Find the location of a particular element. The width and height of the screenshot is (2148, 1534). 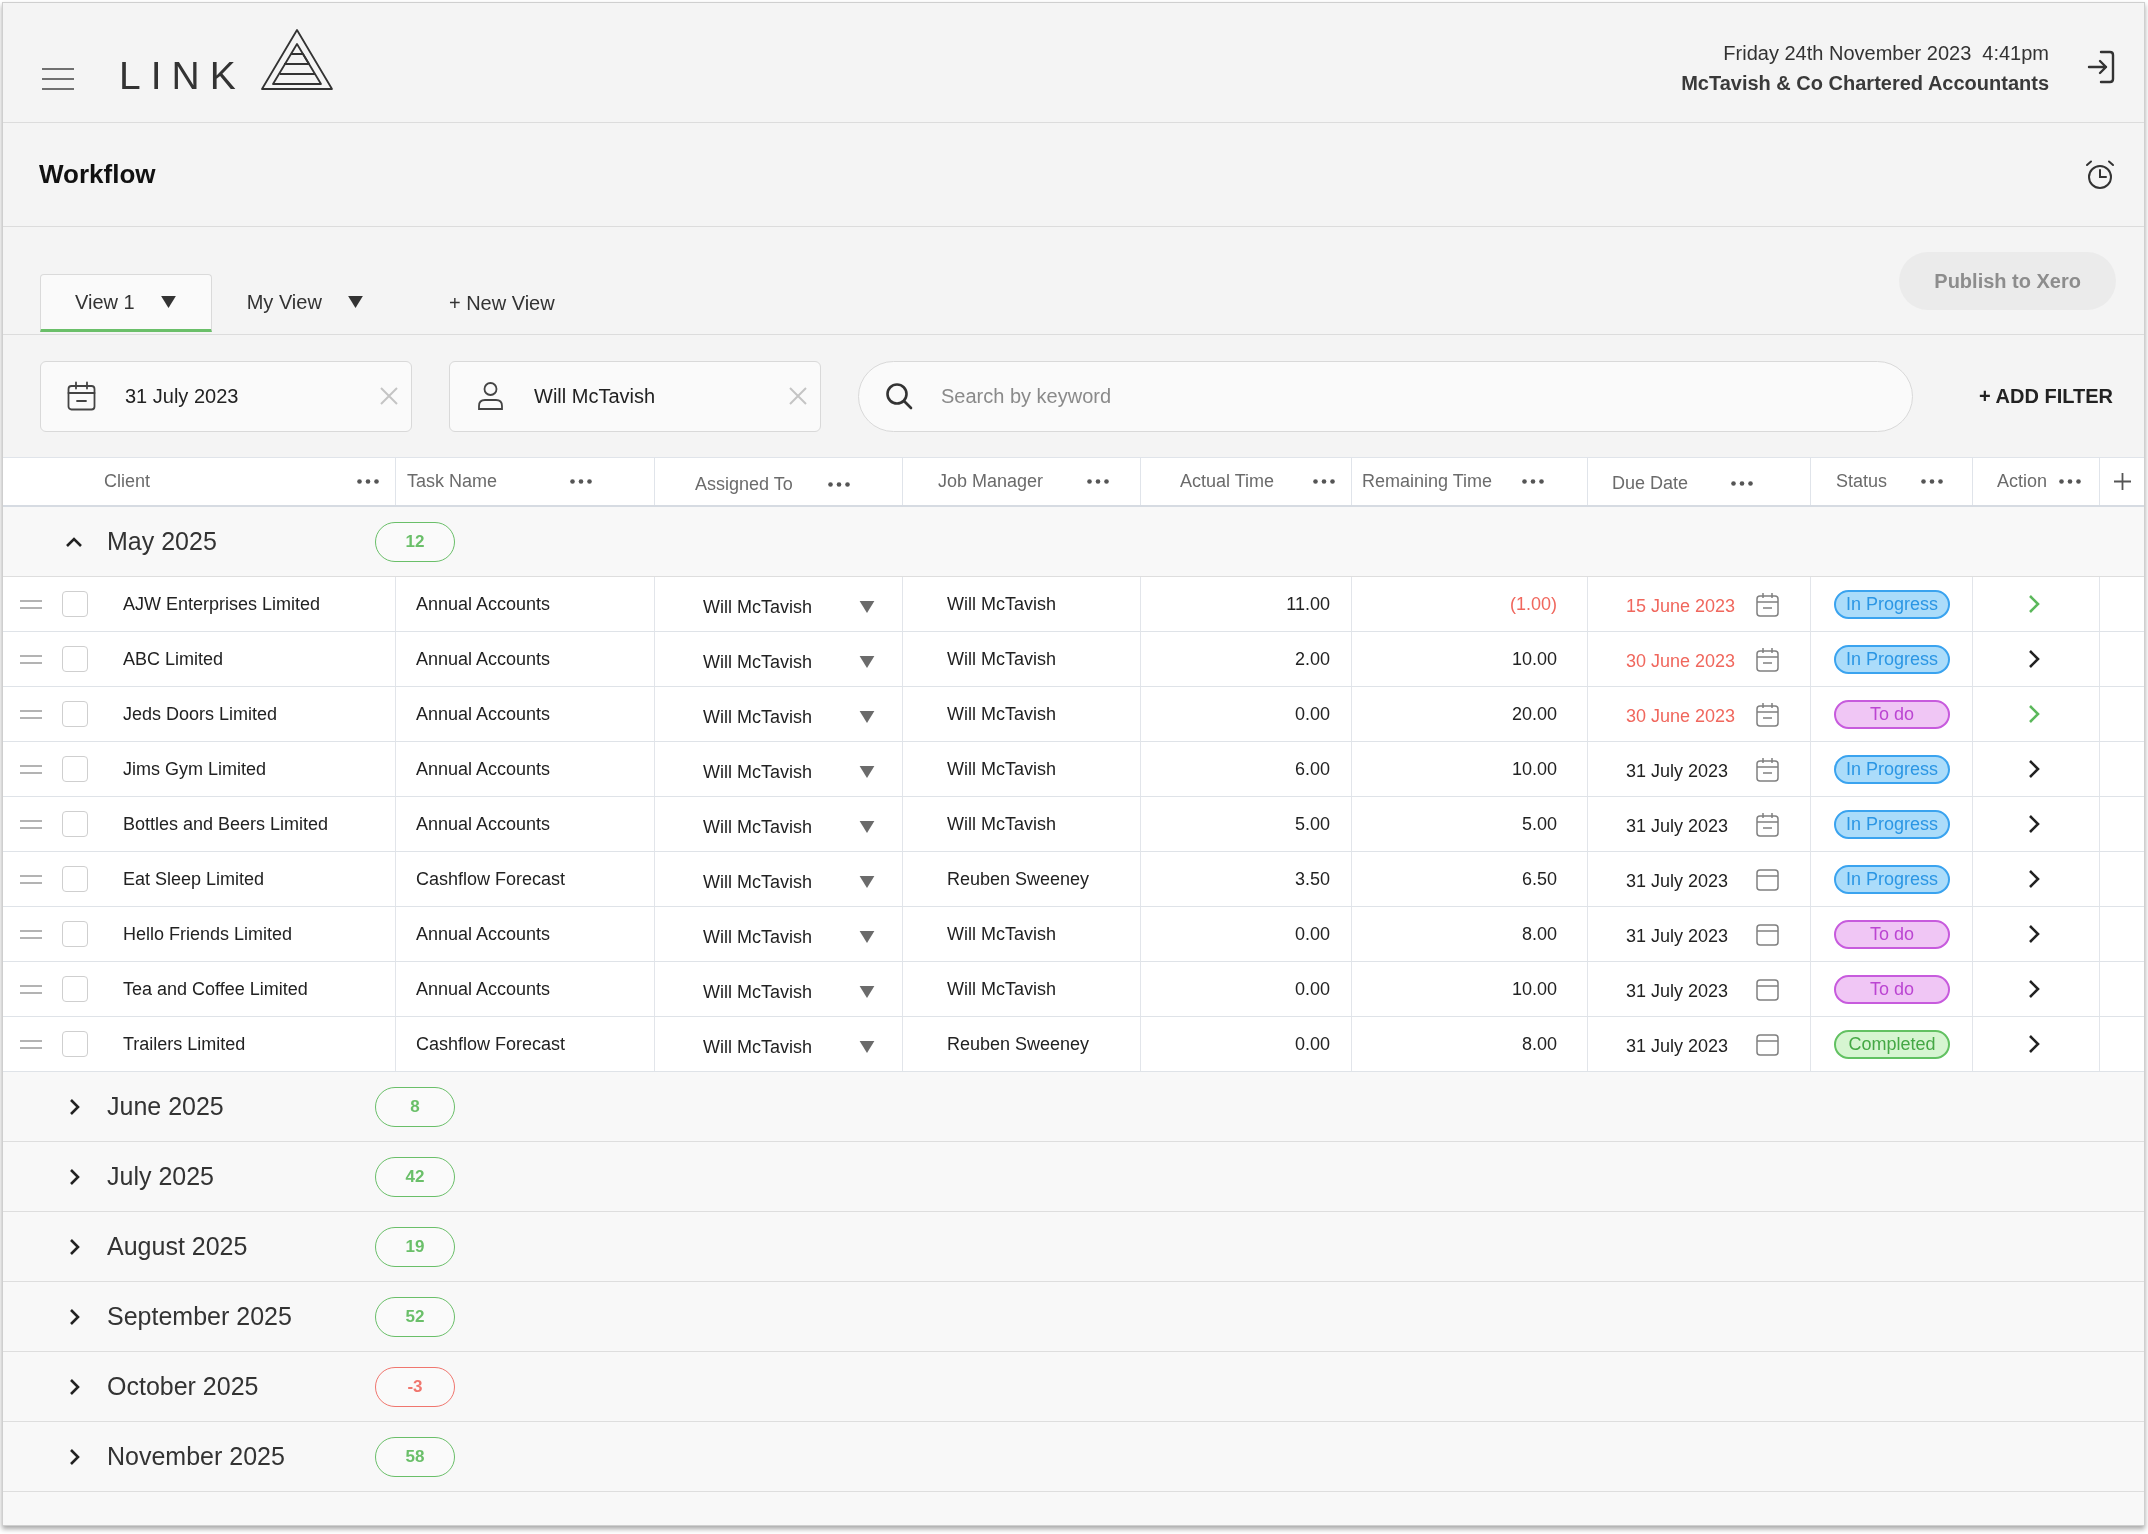

actual-time: 0.00 is located at coordinates (1312, 714).